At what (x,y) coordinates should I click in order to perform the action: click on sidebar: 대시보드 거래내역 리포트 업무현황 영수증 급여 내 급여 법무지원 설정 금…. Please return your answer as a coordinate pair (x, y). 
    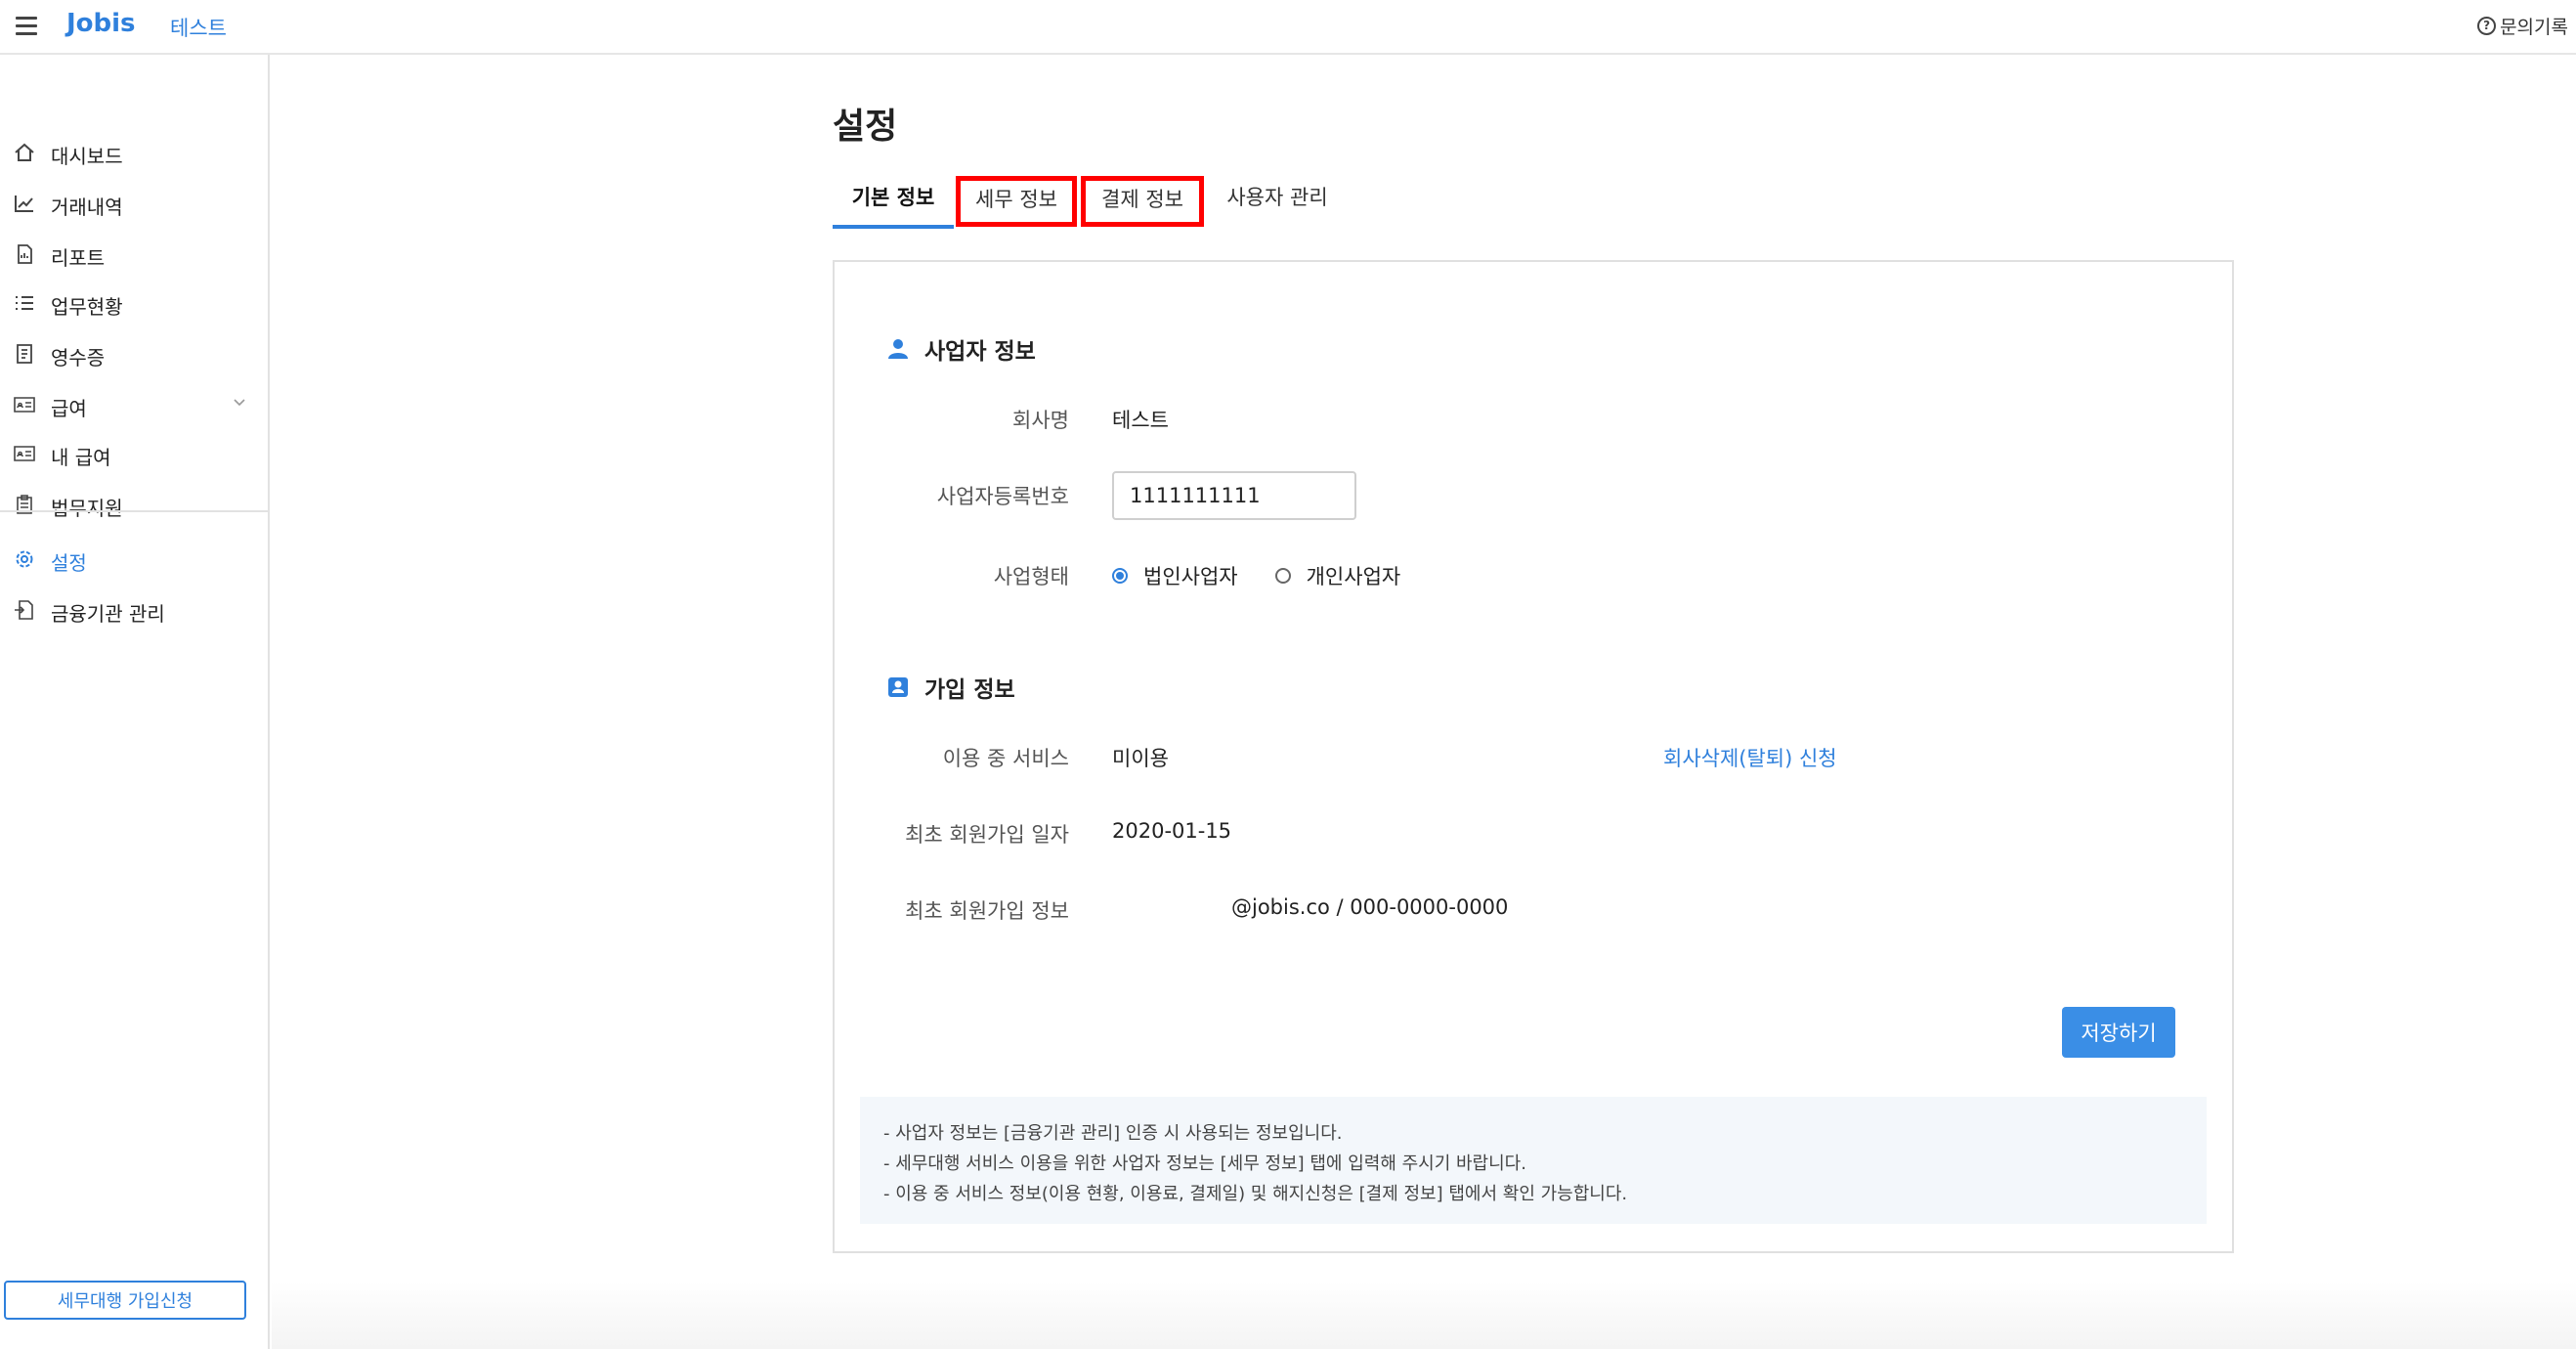
    Looking at the image, I should click on (135, 702).